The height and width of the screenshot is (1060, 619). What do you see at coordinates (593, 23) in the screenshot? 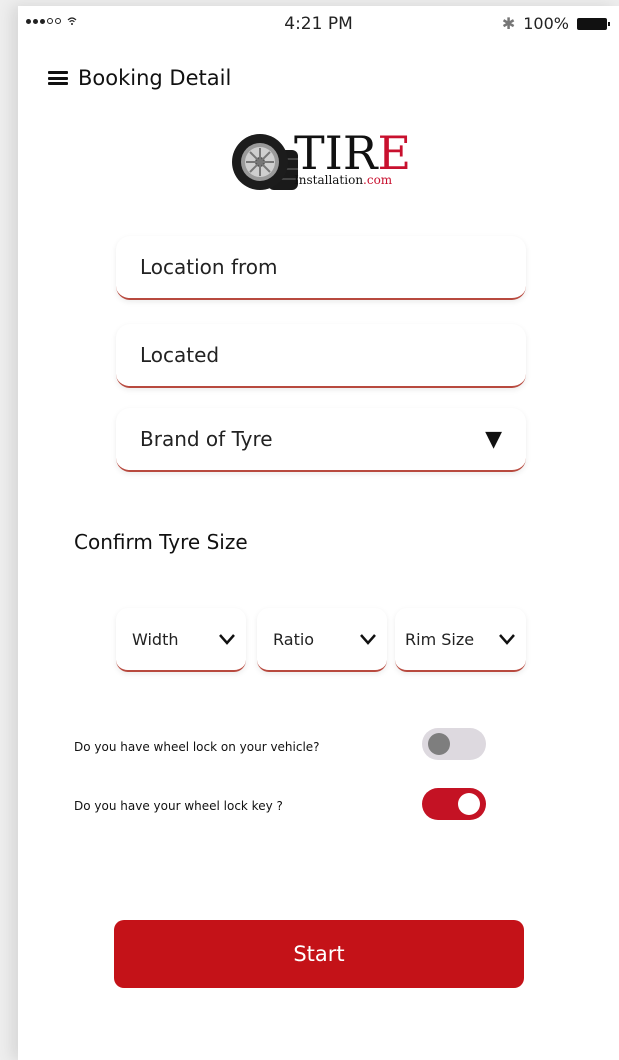
I see `battery-icon` at bounding box center [593, 23].